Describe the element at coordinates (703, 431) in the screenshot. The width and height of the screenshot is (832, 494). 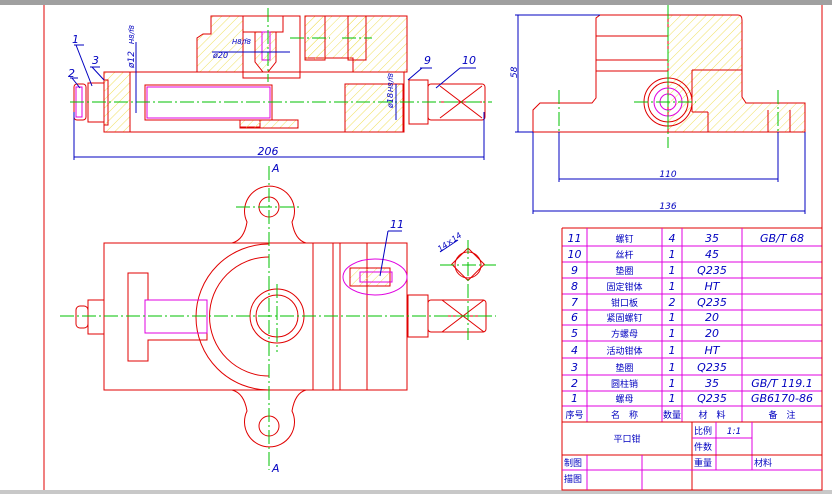
I see `scale-label: 比例` at that location.